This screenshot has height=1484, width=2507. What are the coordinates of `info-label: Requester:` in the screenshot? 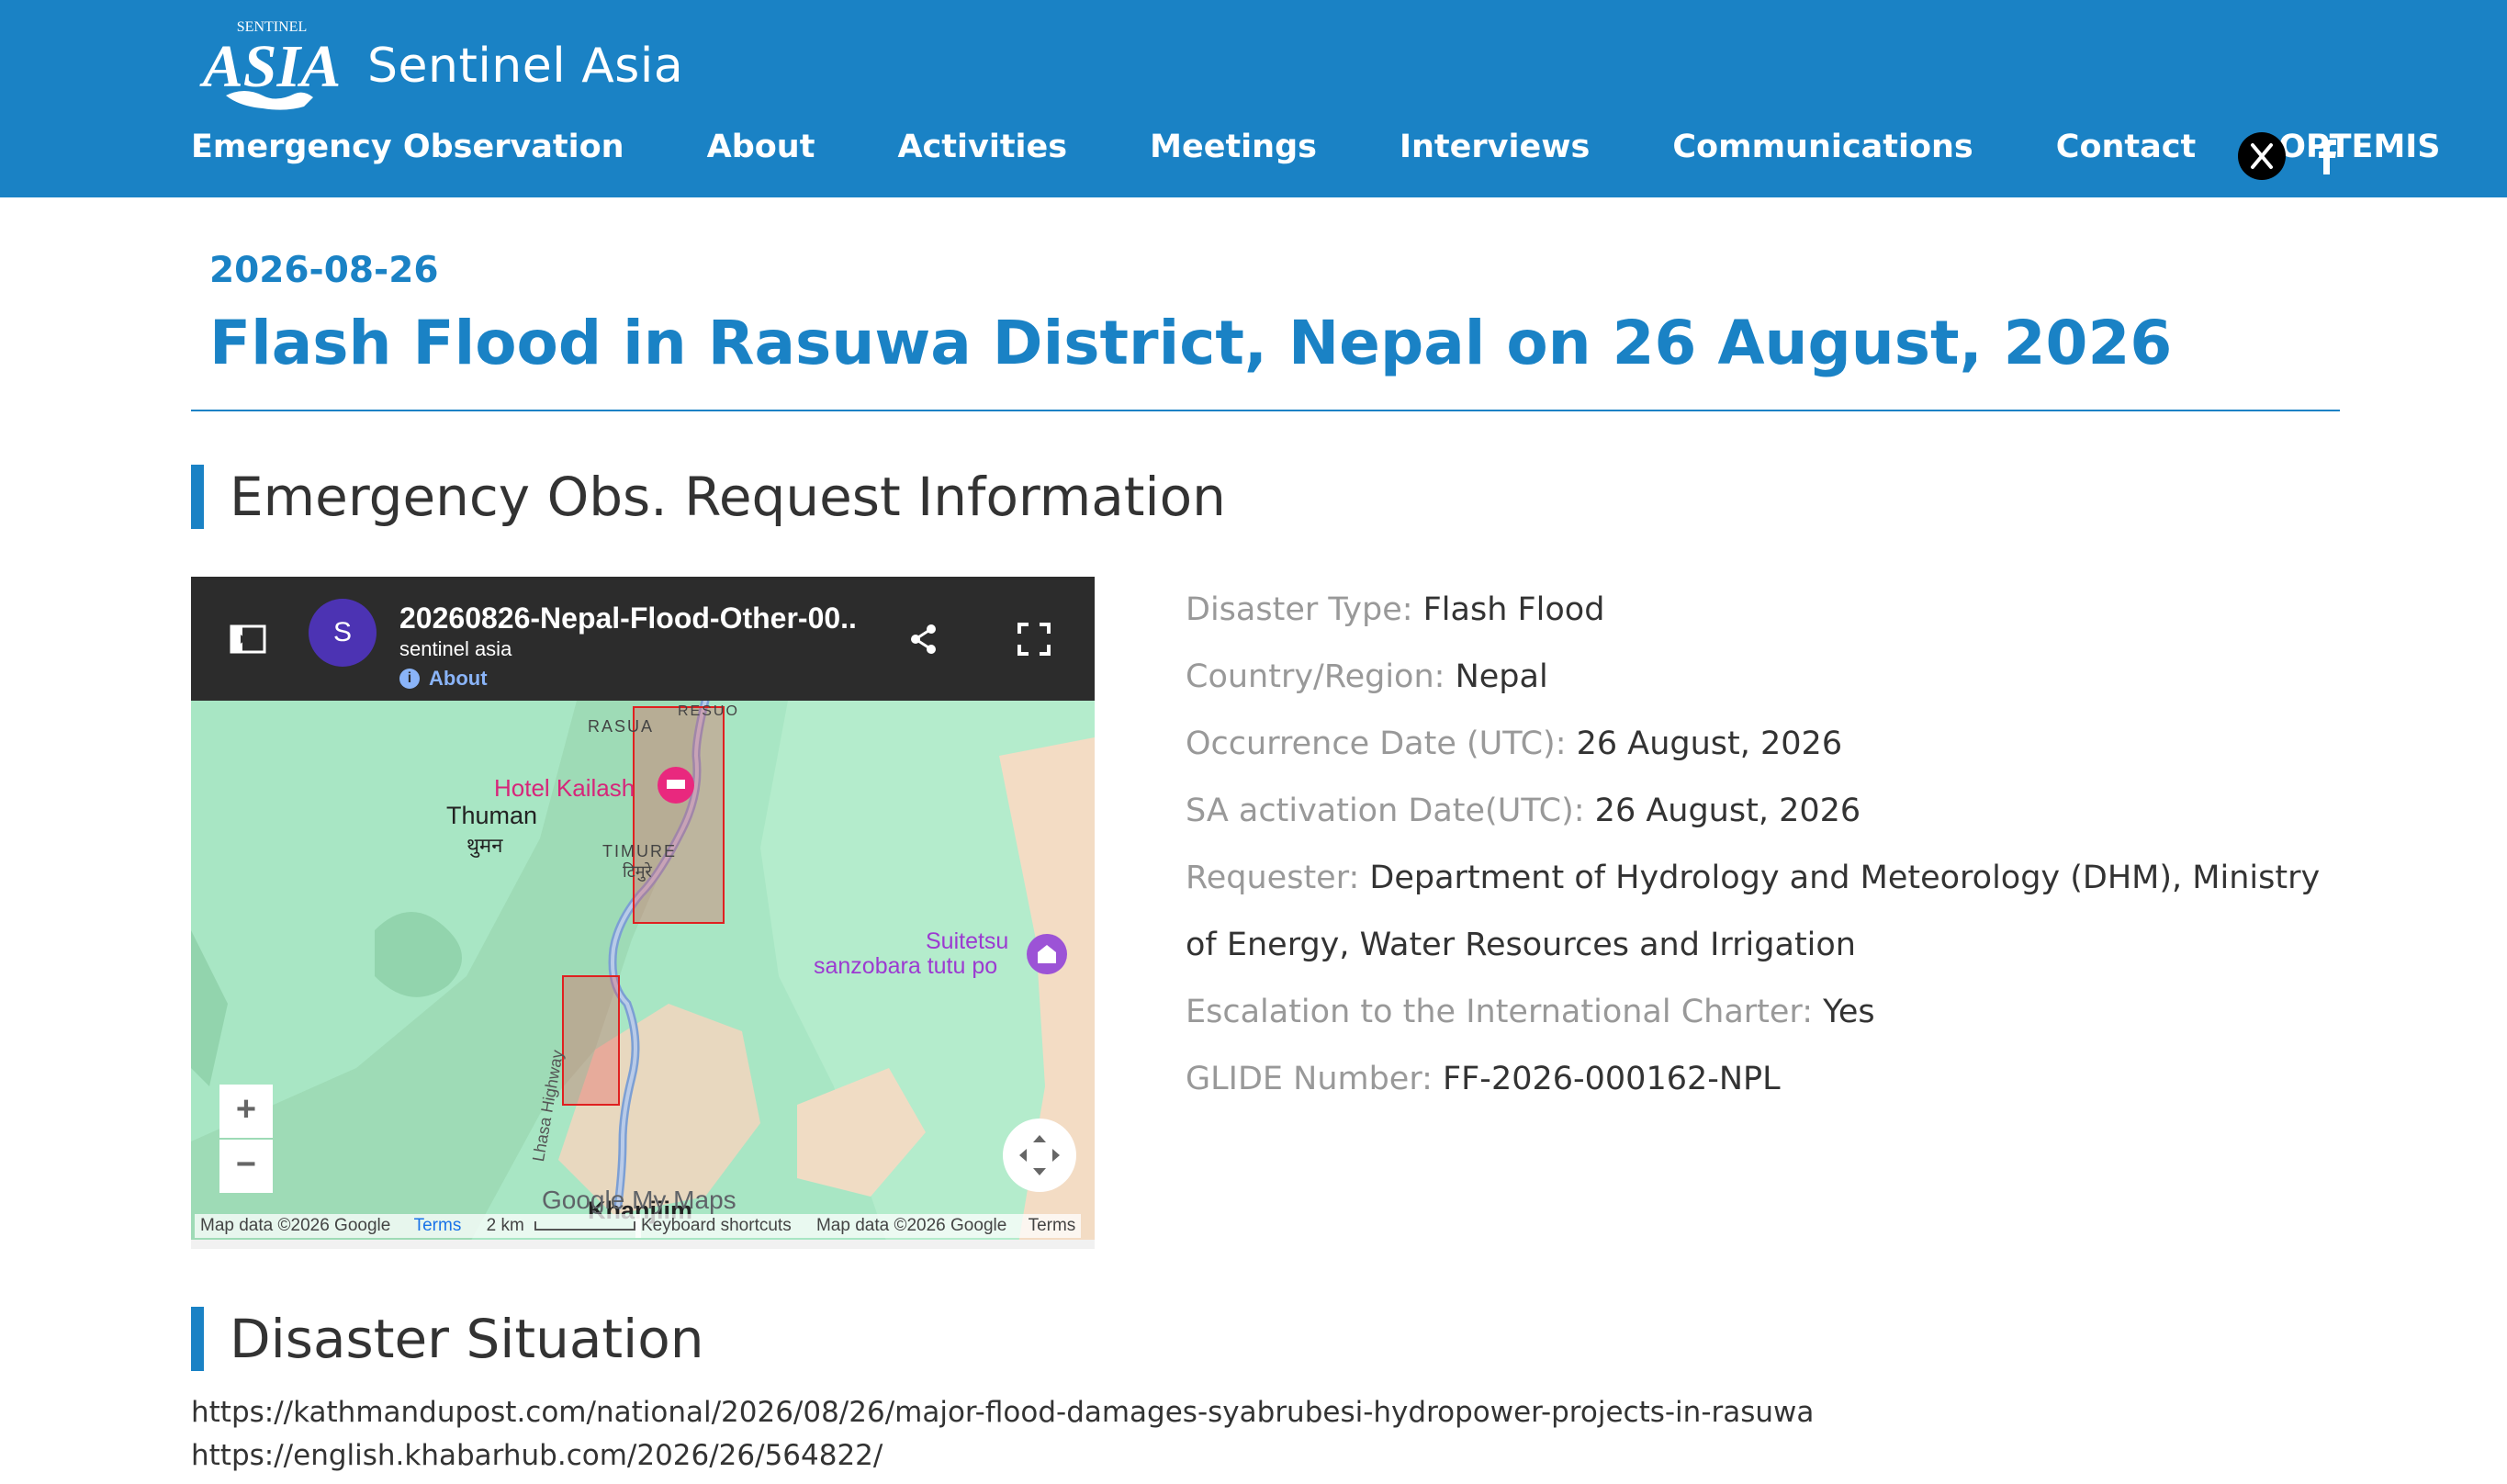 It's located at (1278, 878).